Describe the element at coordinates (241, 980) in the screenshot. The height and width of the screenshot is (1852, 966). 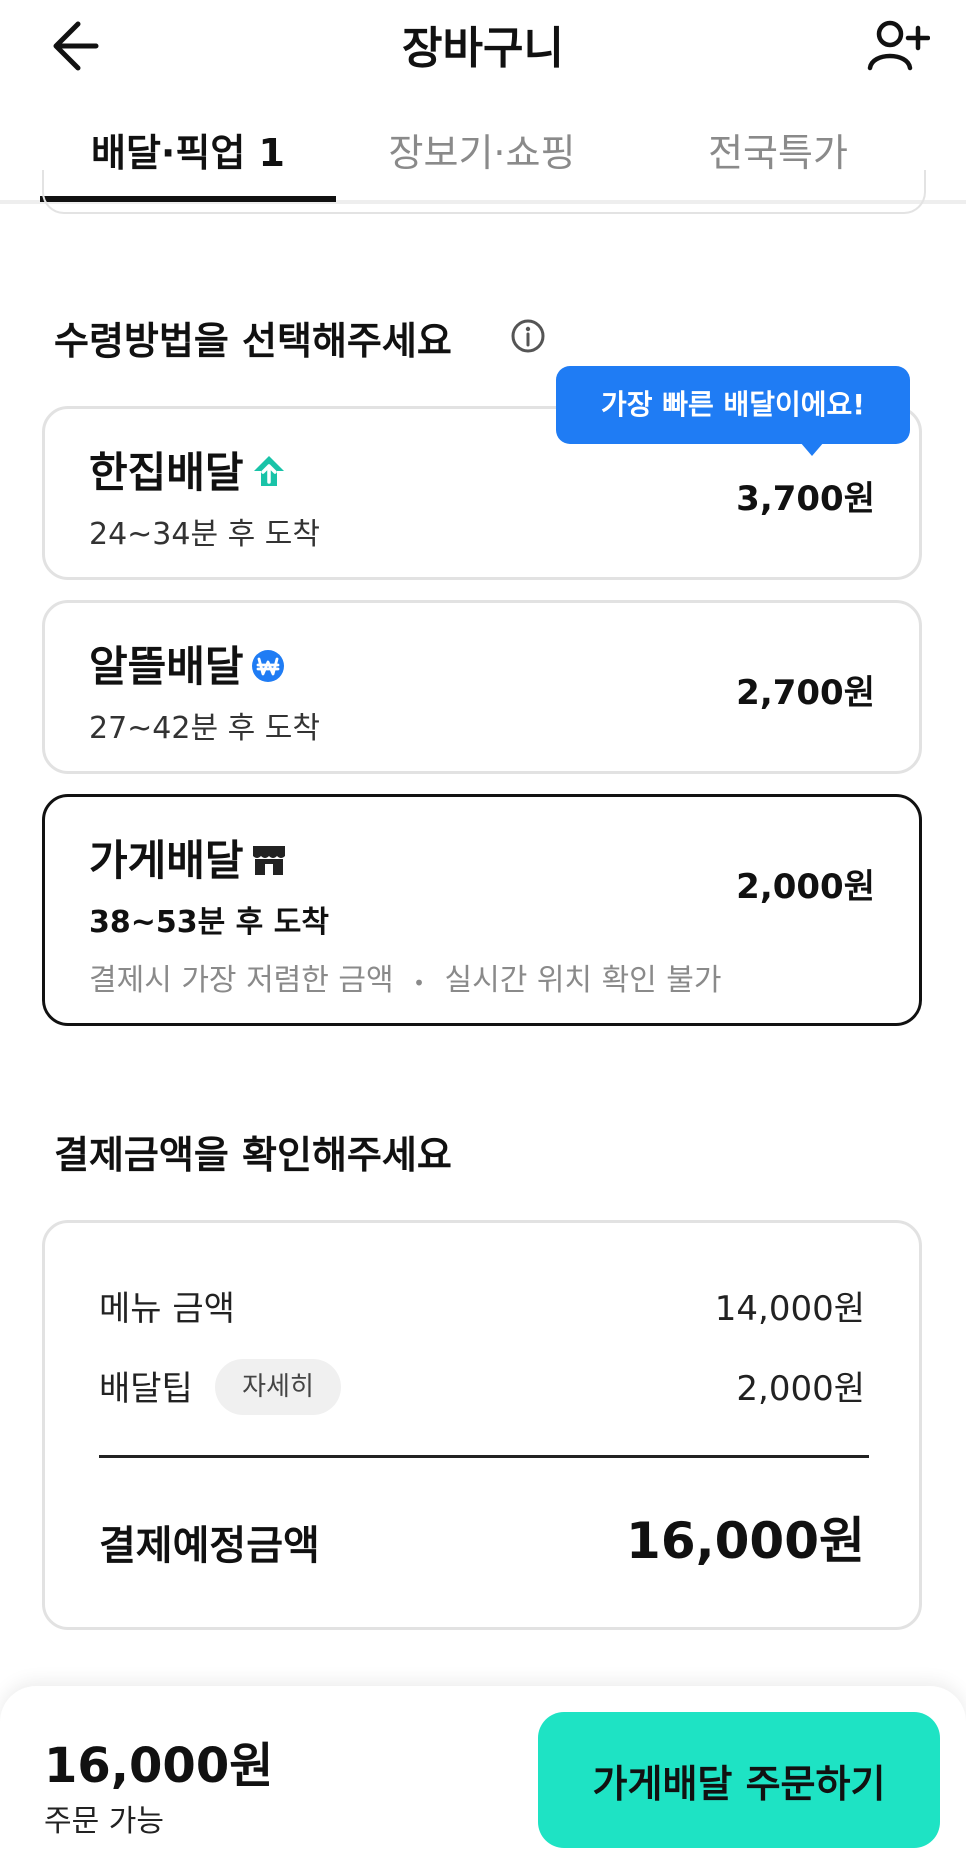
I see `note-cheapest: 결제시 가장 저렴한 금액` at that location.